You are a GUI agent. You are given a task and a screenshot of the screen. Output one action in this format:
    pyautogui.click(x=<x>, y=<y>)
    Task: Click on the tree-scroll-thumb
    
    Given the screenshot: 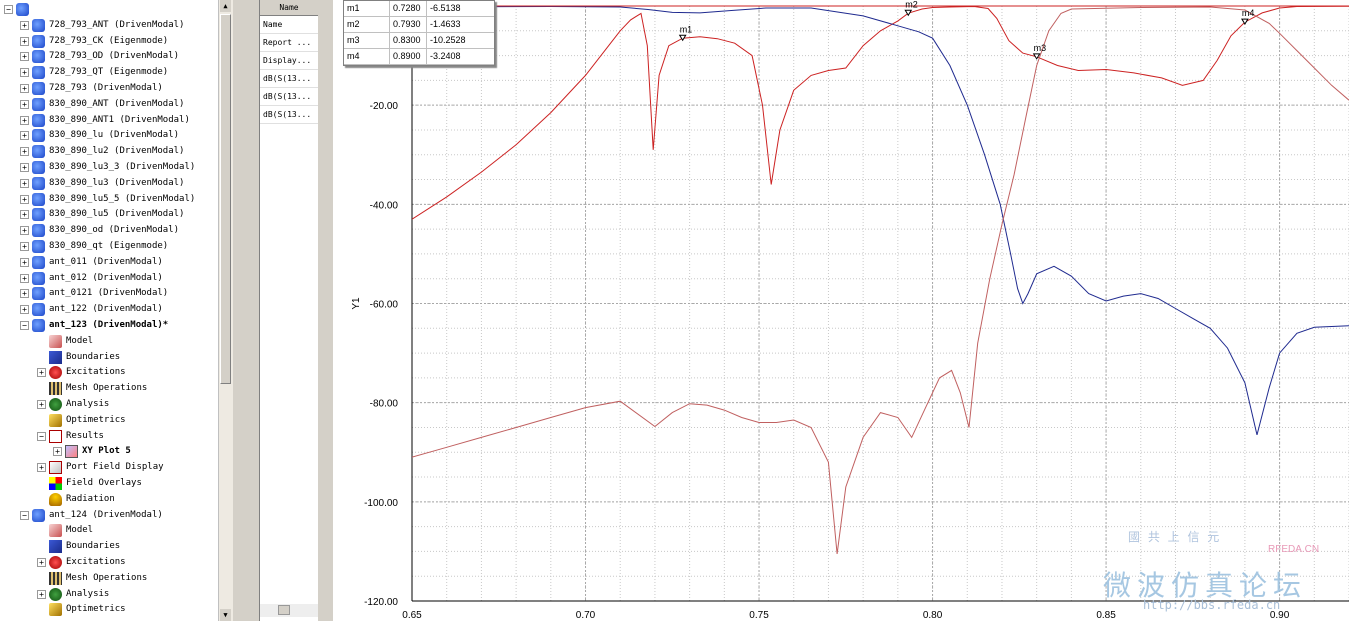 What is the action you would take?
    pyautogui.click(x=225, y=199)
    